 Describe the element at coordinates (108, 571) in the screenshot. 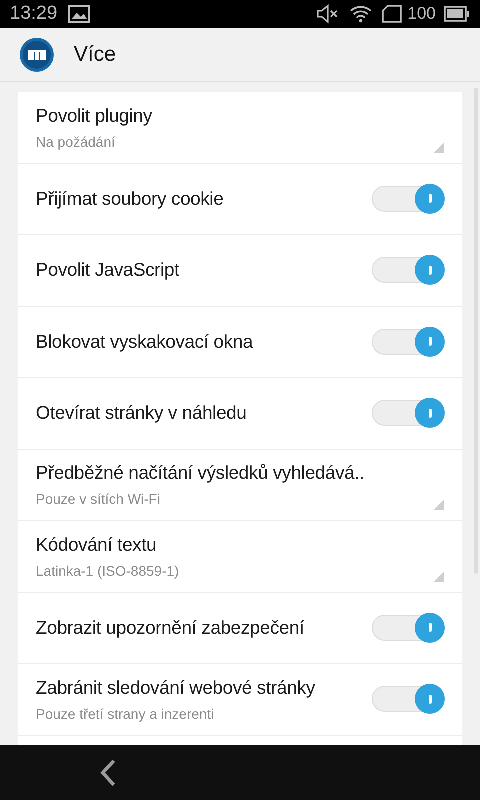

I see `setting-summary: Latinka-1 (ISO-8859-1)` at that location.